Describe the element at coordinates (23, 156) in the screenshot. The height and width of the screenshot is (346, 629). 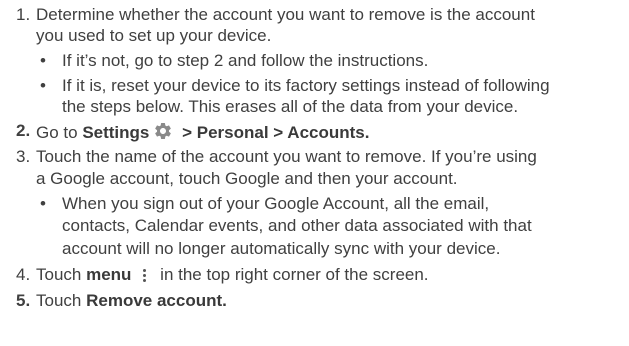
I see `step-number: 3.` at that location.